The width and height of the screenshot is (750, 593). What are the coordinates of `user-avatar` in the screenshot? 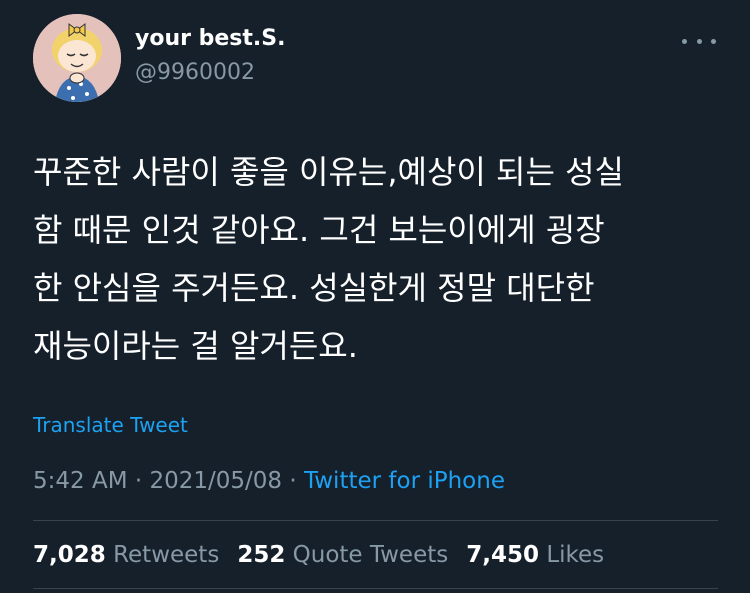 It's located at (77, 58).